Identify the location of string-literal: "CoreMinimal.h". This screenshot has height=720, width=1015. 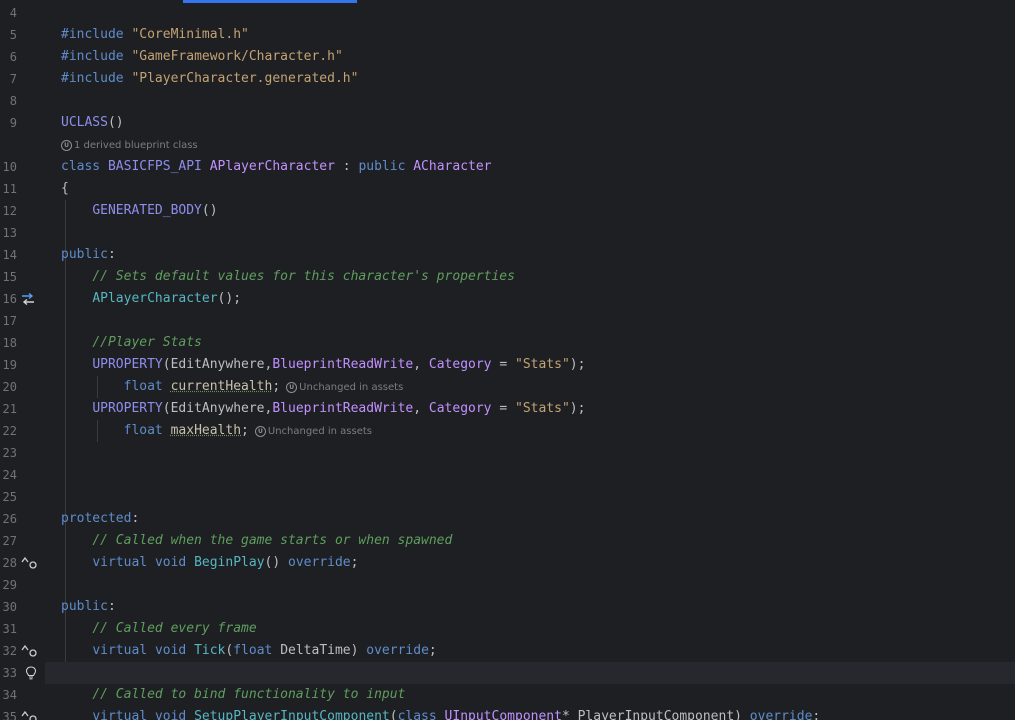
(190, 34).